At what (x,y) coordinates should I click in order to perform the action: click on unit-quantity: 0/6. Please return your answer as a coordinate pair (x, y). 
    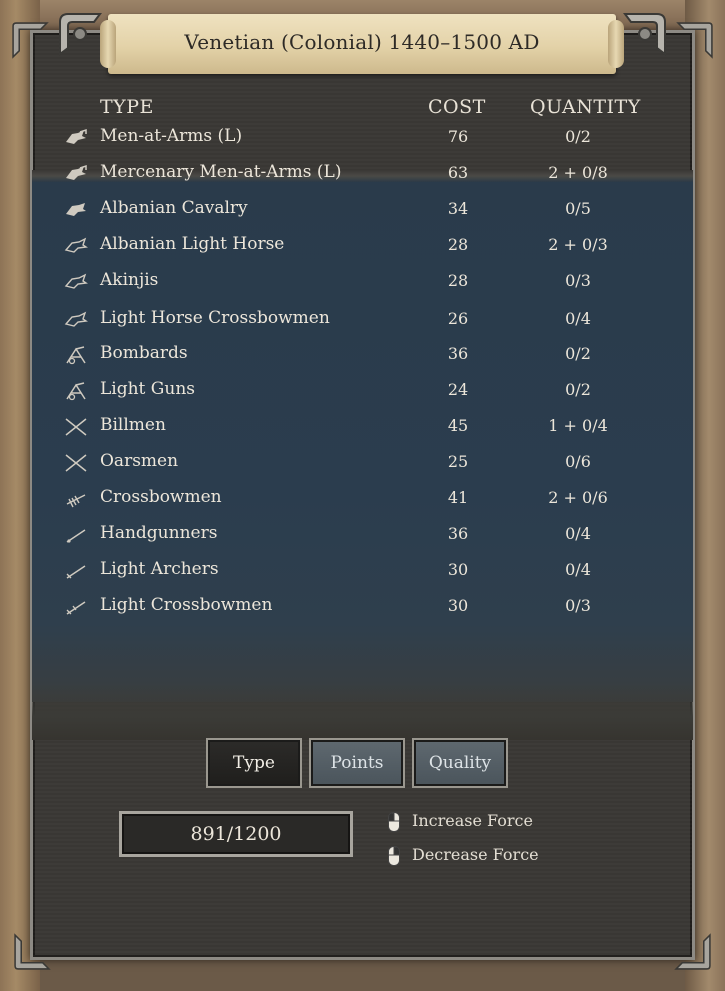
    Looking at the image, I should click on (578, 461).